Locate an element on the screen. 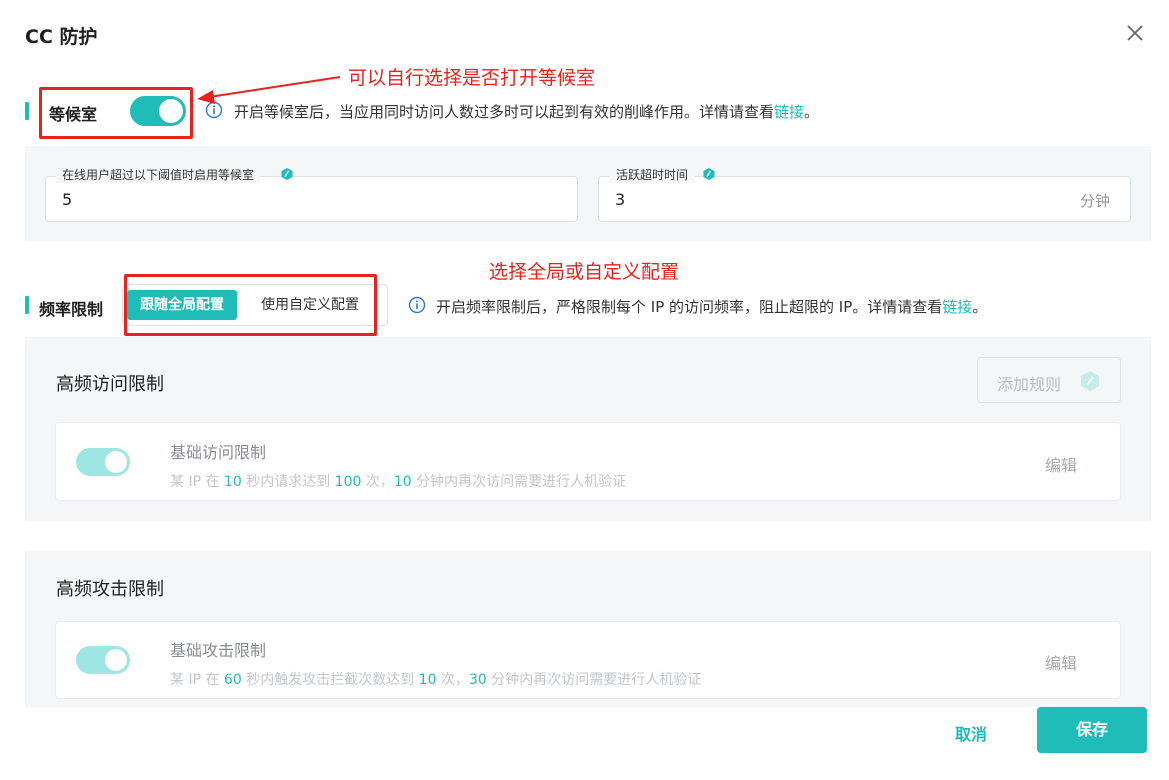  threshold-field-label: 在线用户超过以下阈值时启用等候室 is located at coordinates (158, 175).